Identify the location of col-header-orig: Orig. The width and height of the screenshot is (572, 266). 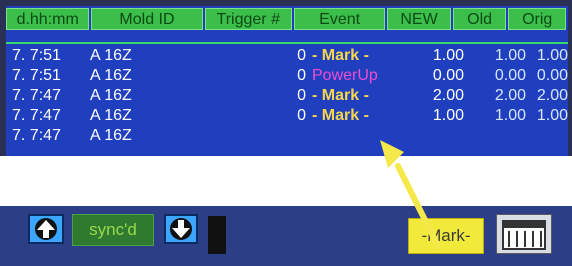
(537, 19).